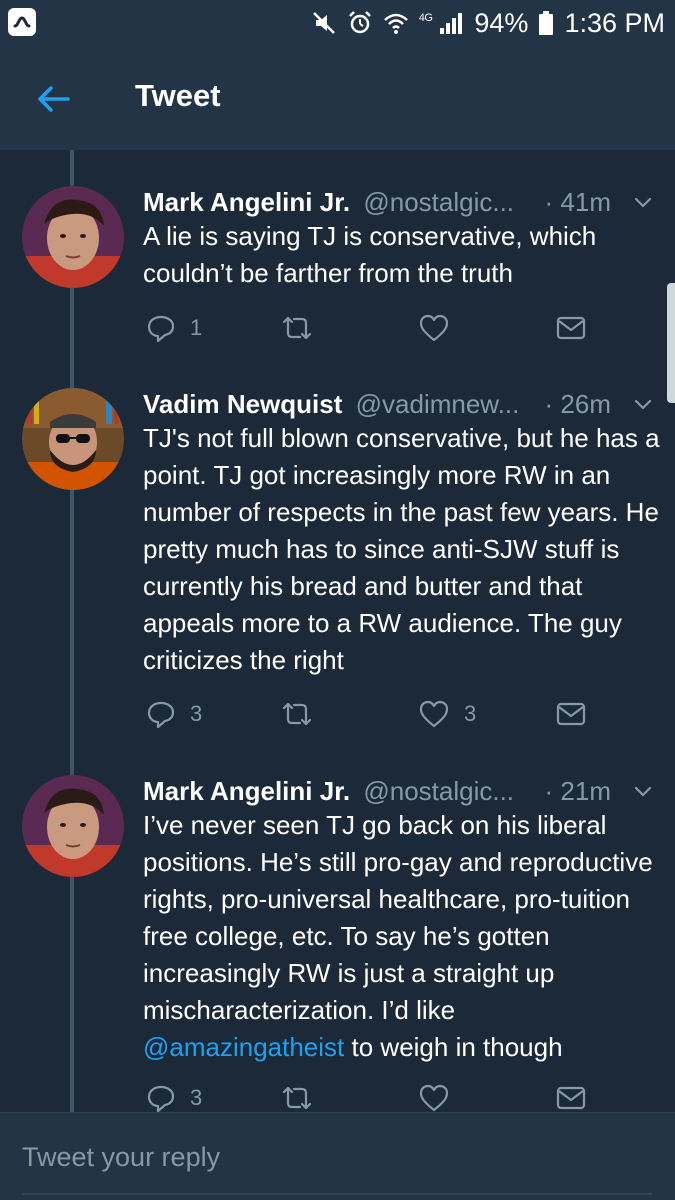  What do you see at coordinates (324, 23) in the screenshot?
I see `mute-icon` at bounding box center [324, 23].